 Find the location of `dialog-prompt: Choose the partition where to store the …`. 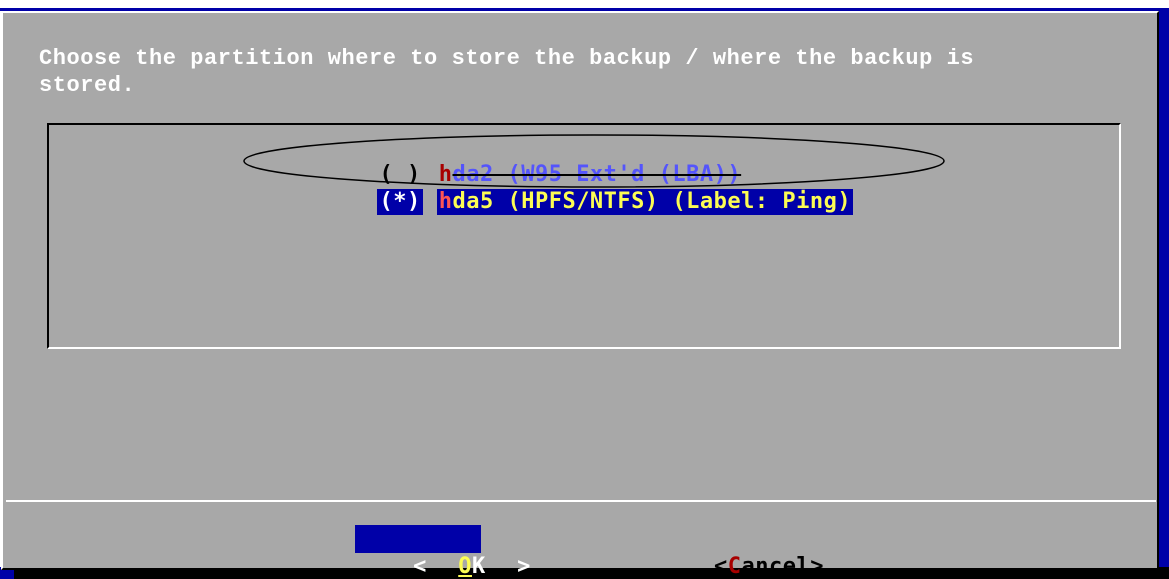

dialog-prompt: Choose the partition where to store the … is located at coordinates (507, 72).